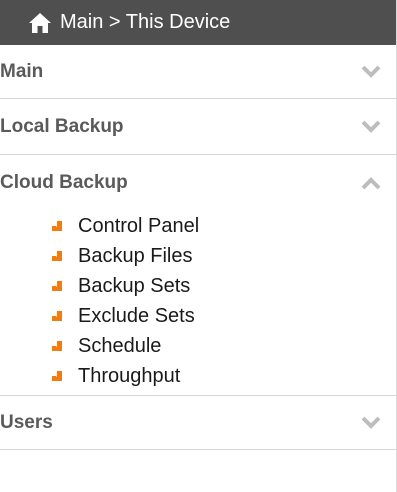 Image resolution: width=397 pixels, height=492 pixels. I want to click on section-main: Main, so click(198, 72).